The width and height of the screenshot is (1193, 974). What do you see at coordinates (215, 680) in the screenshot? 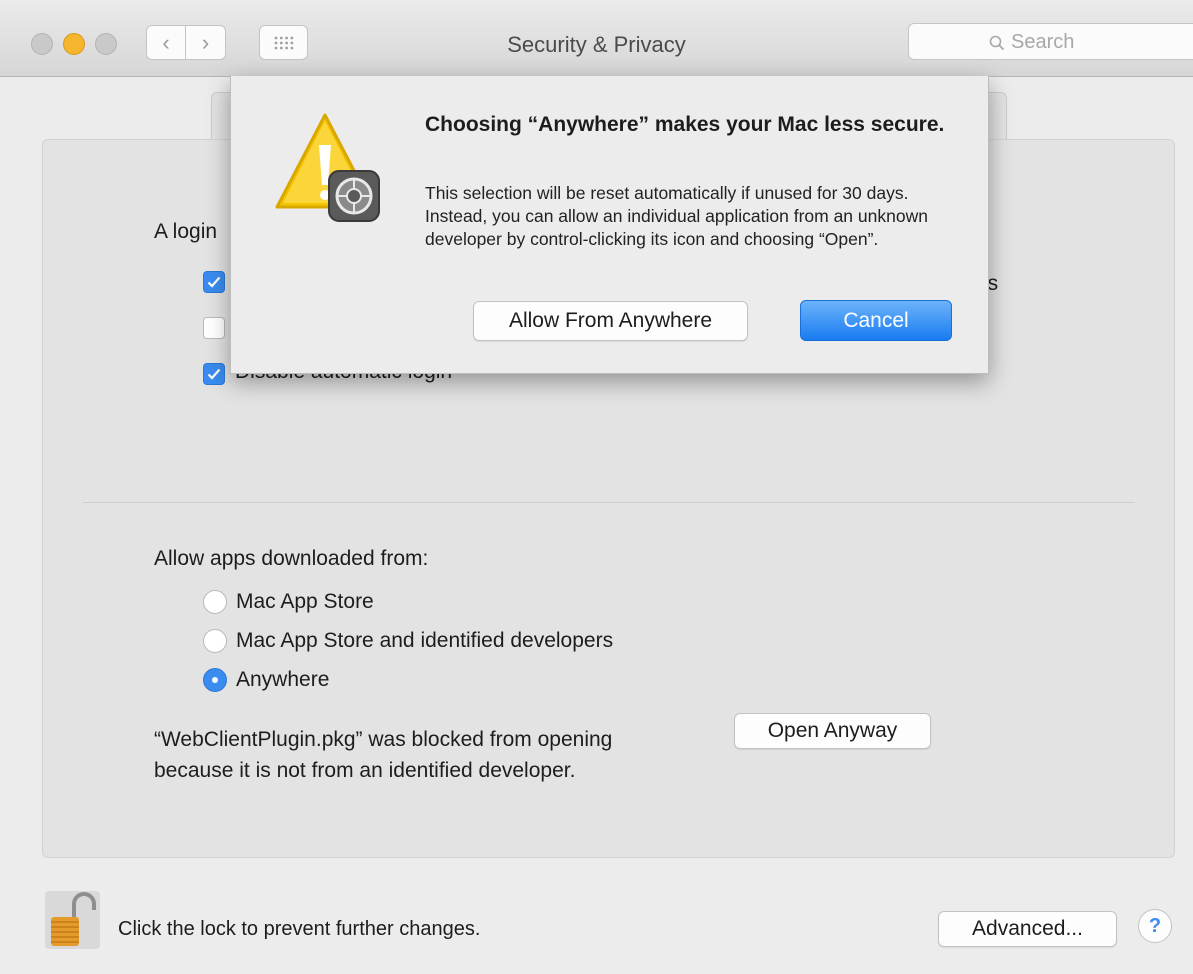
I see `radio-anywhere` at bounding box center [215, 680].